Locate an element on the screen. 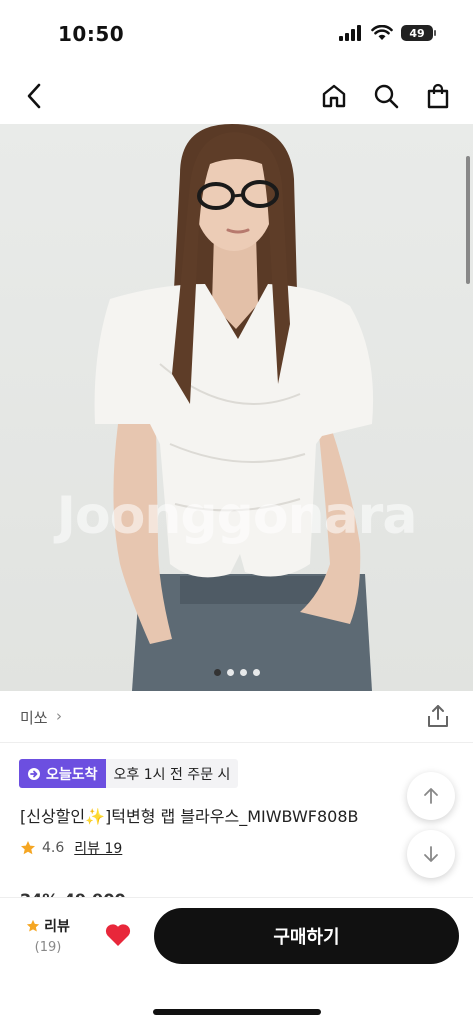 The height and width of the screenshot is (1024, 473). home-icon is located at coordinates (334, 96).